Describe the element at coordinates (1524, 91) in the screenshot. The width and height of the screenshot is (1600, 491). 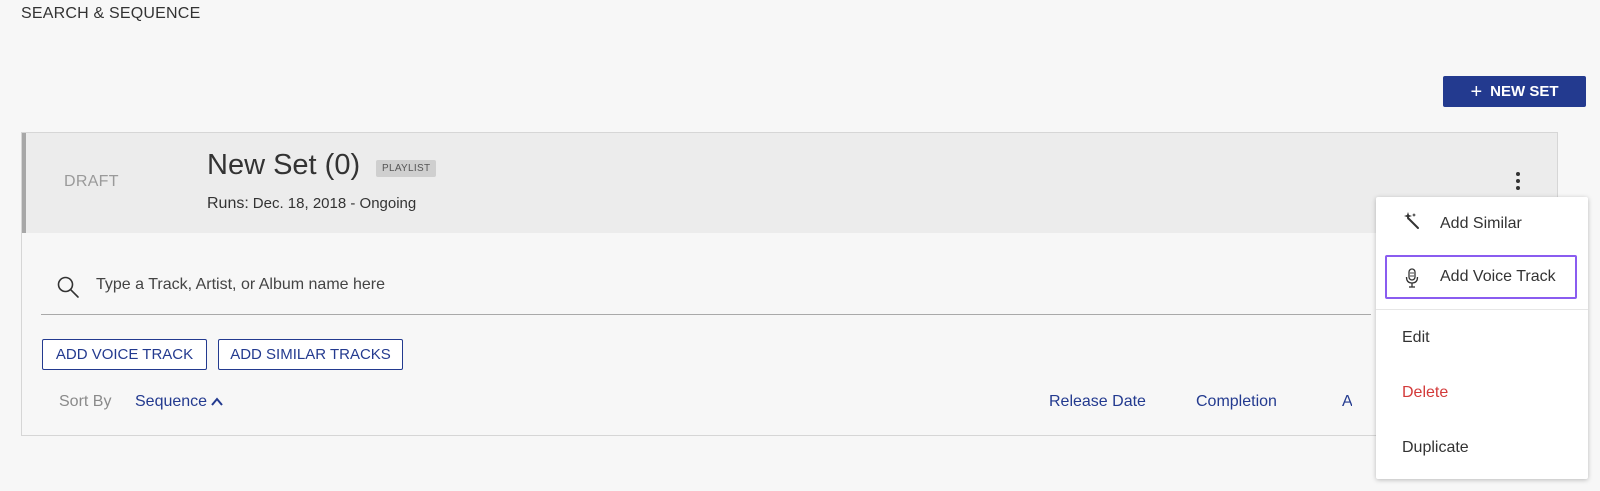
I see `new-set-label: NEW SET` at that location.